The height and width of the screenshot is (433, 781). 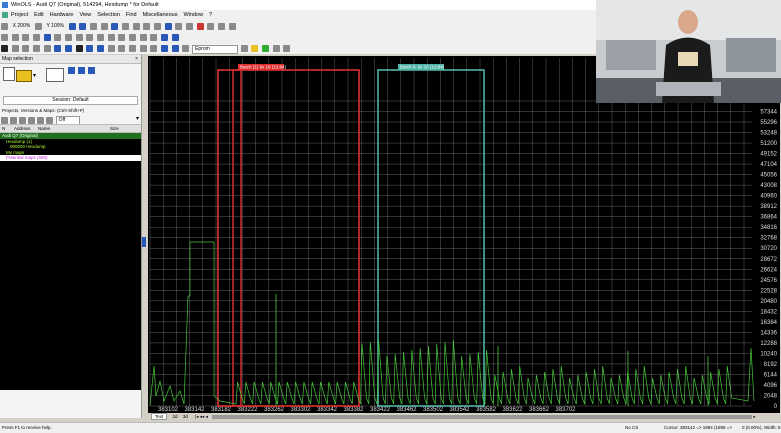 What do you see at coordinates (207, 416) in the screenshot?
I see `scroll-left-icon: ◂` at bounding box center [207, 416].